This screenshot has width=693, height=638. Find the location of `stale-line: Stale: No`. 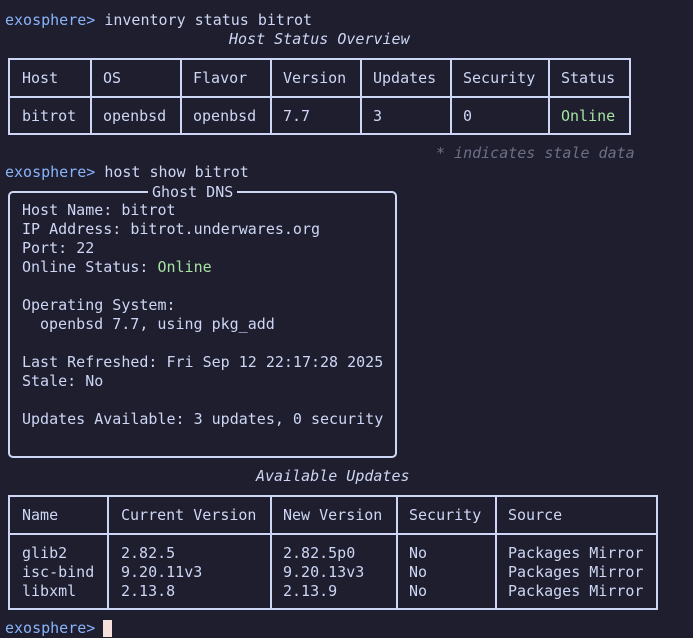

stale-line: Stale: No is located at coordinates (62, 381).